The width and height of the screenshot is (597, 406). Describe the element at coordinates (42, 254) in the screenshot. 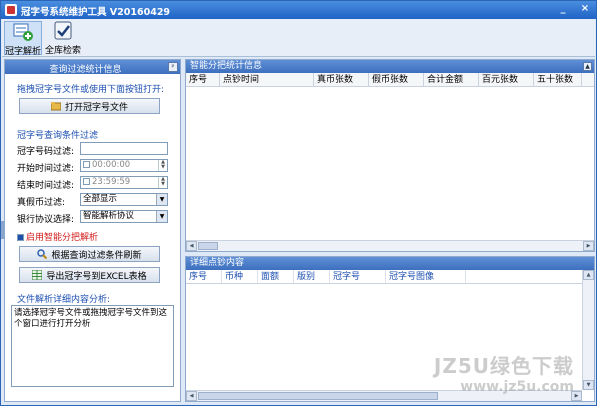

I see `magnifier-icon` at that location.